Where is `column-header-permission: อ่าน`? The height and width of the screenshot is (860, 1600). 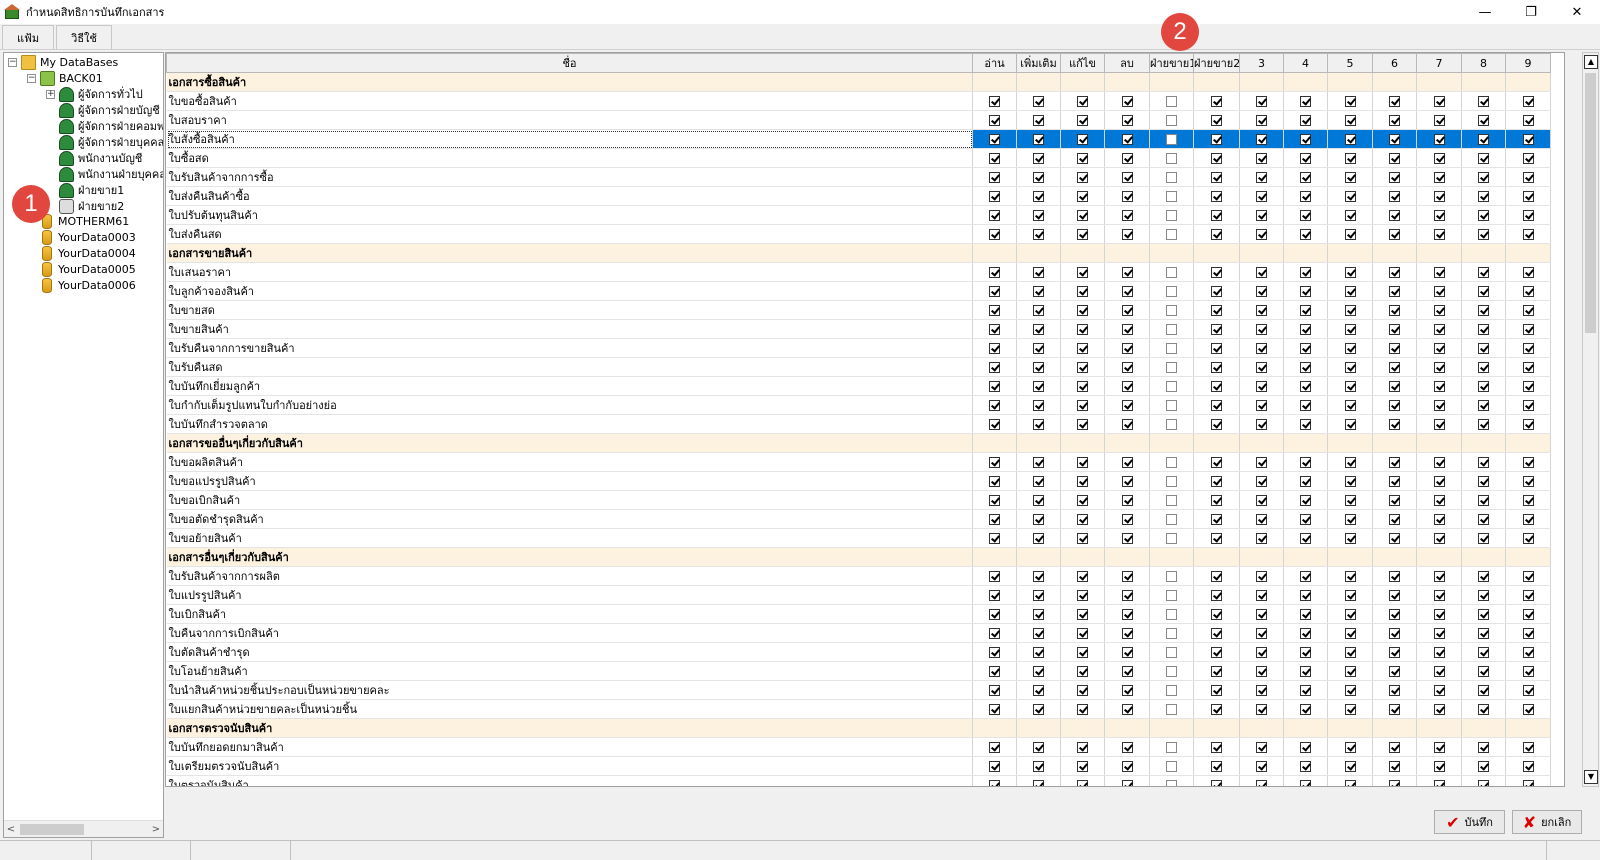 column-header-permission: อ่าน is located at coordinates (994, 63).